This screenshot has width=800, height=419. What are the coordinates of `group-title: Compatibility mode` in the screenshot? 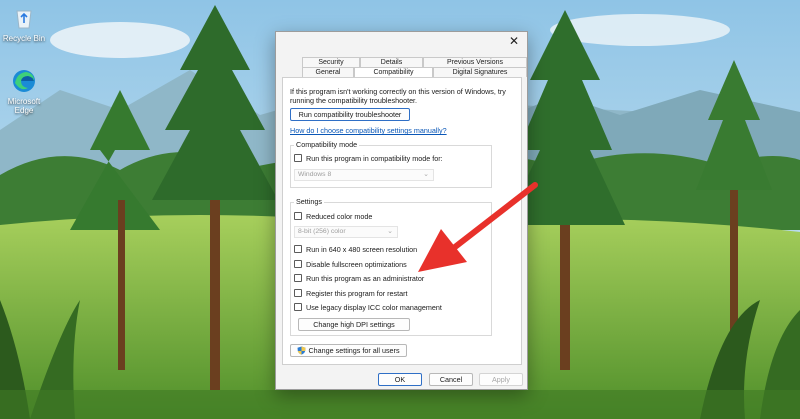 It's located at (327, 144).